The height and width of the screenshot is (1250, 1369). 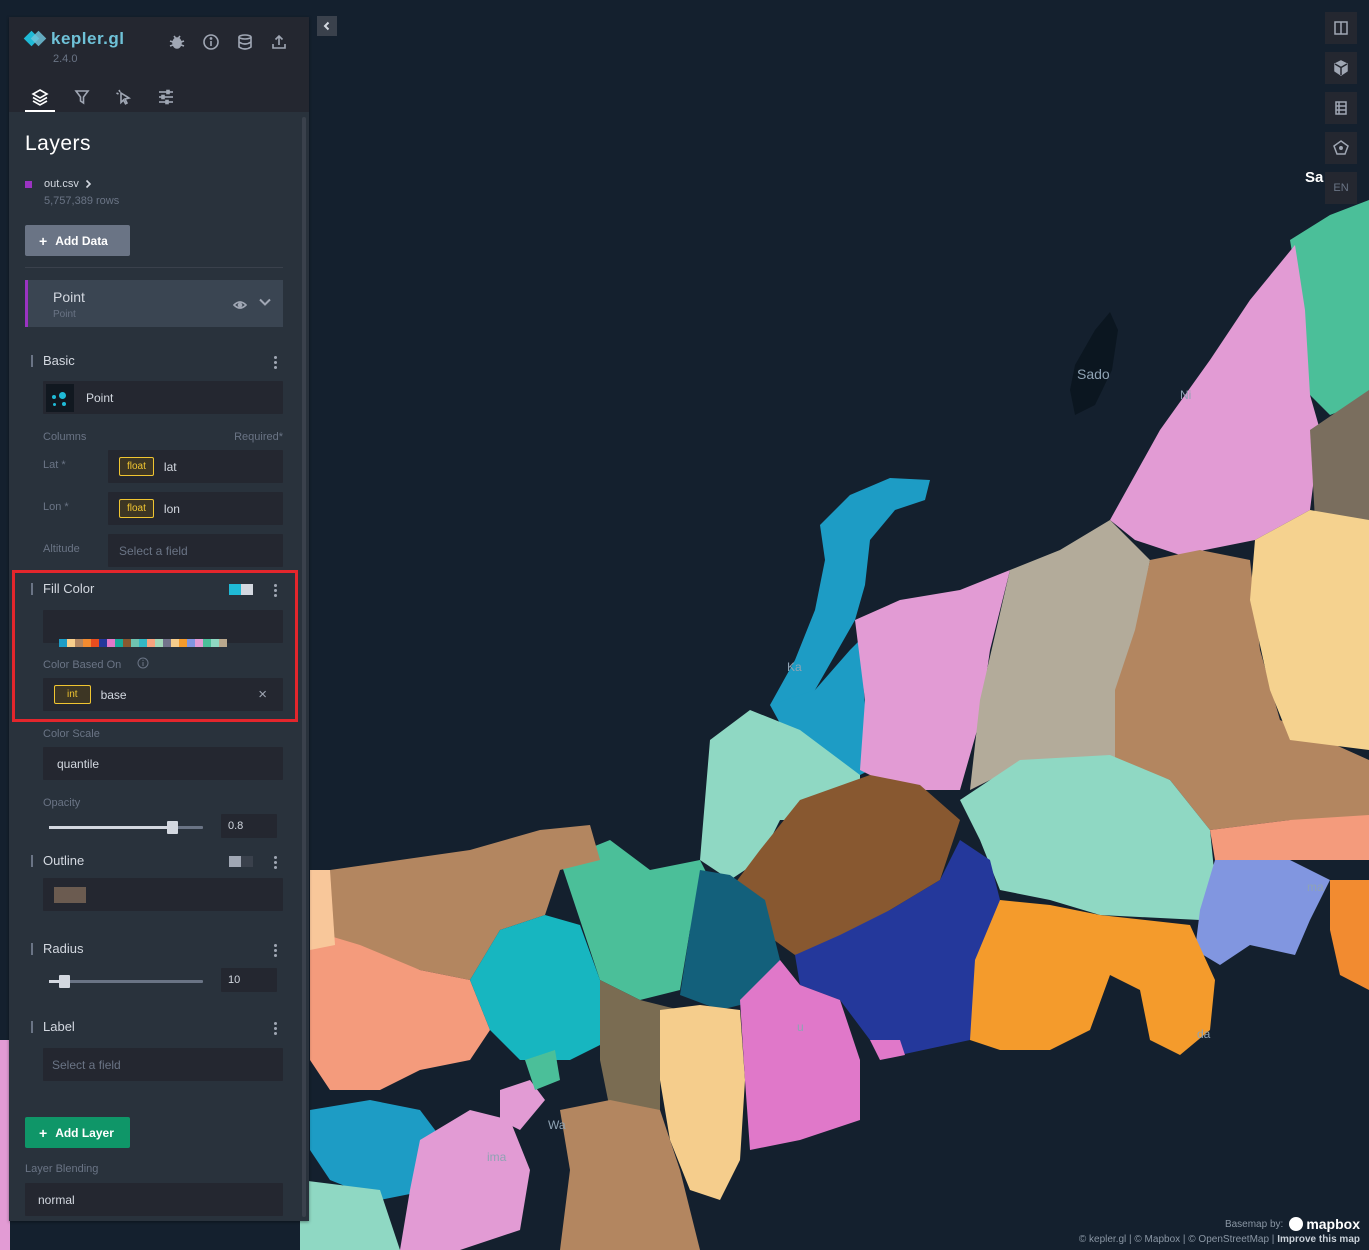 I want to click on lon-field-selector: float lon, so click(x=195, y=508).